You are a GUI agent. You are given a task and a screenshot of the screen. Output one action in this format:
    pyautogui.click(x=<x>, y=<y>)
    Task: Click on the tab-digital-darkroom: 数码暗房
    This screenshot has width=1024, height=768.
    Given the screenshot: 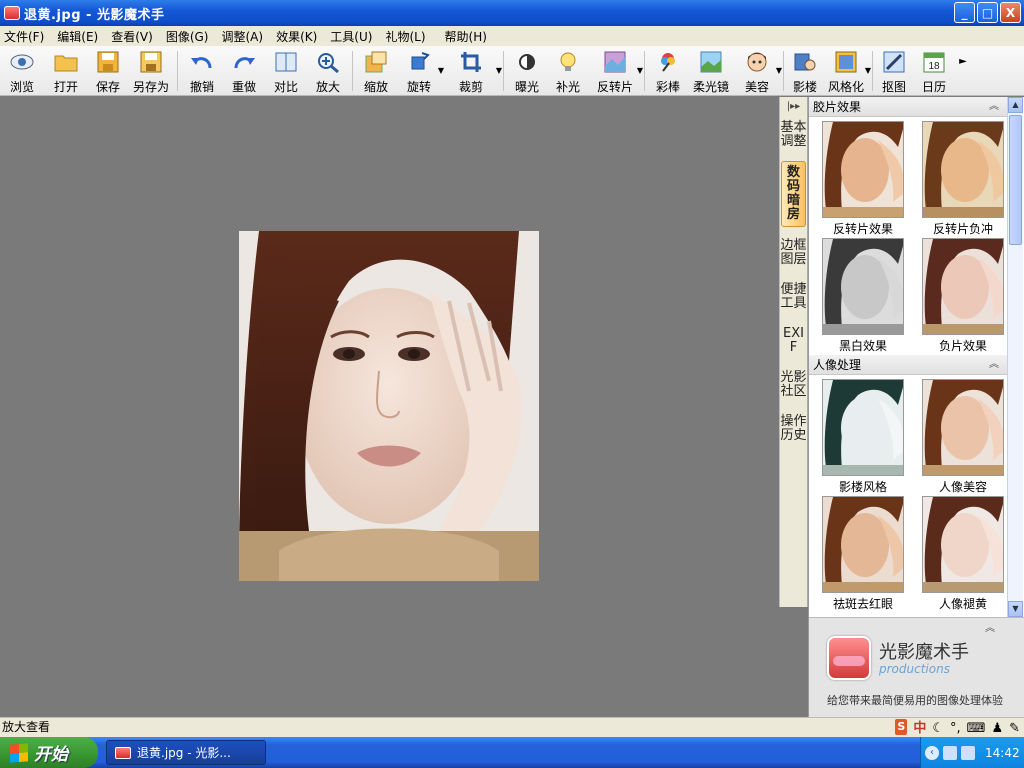 What is the action you would take?
    pyautogui.click(x=793, y=194)
    